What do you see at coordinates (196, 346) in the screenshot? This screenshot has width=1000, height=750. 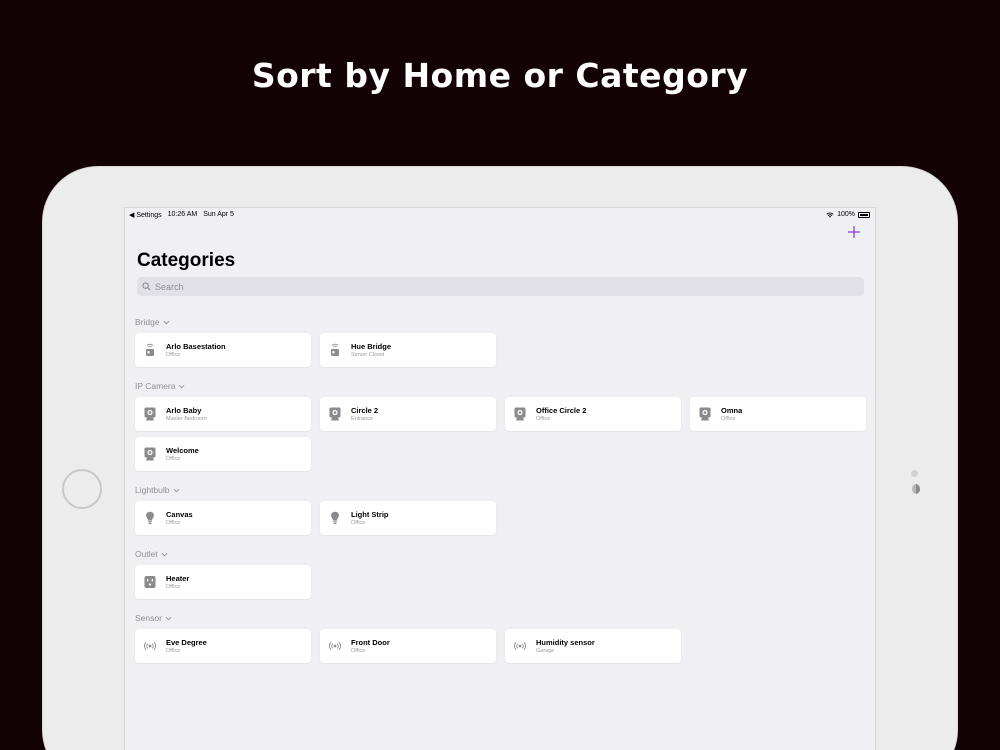 I see `accessory-name: Arlo Basestation` at bounding box center [196, 346].